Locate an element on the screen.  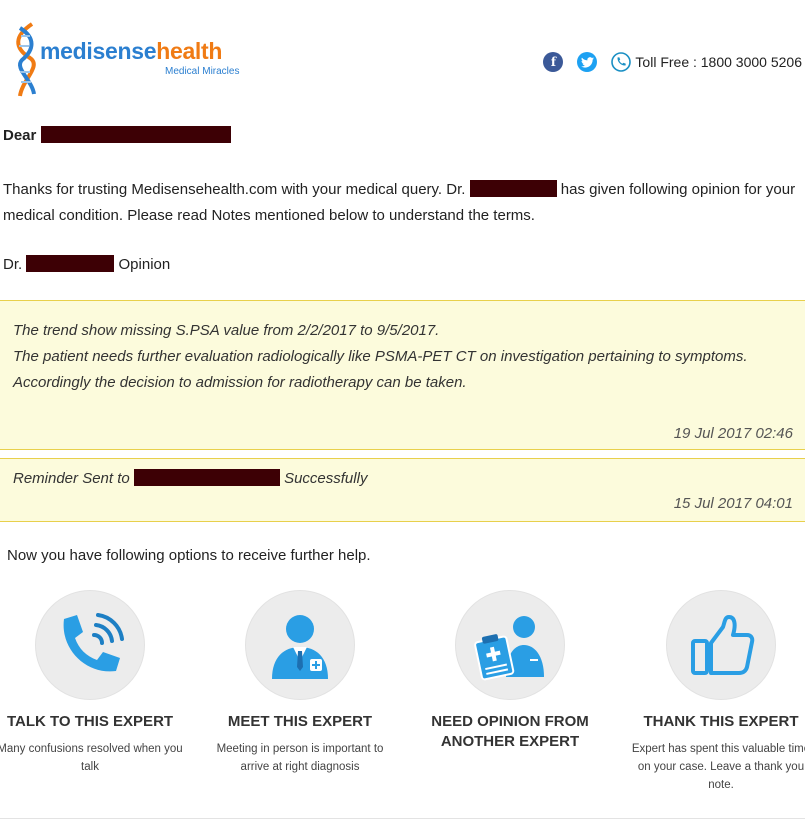
brand-name: medisensehealth is located at coordinates (131, 51).